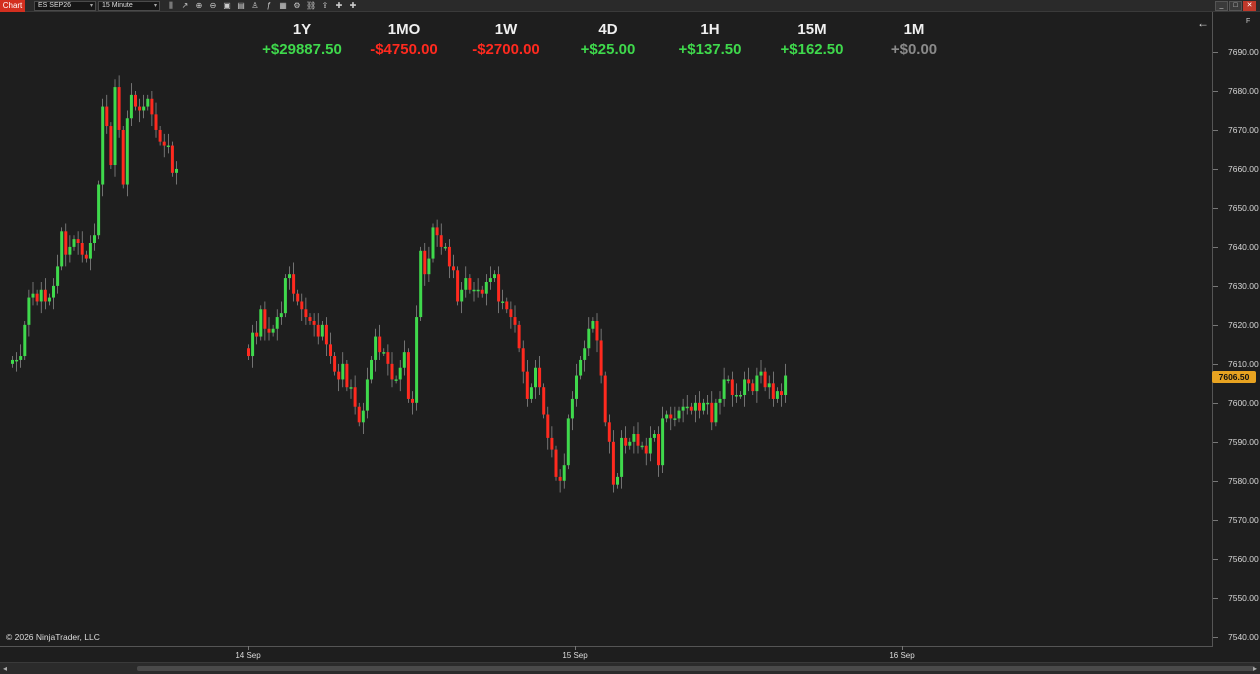  Describe the element at coordinates (1243, 441) in the screenshot. I see `price-label: 7590.00` at that location.